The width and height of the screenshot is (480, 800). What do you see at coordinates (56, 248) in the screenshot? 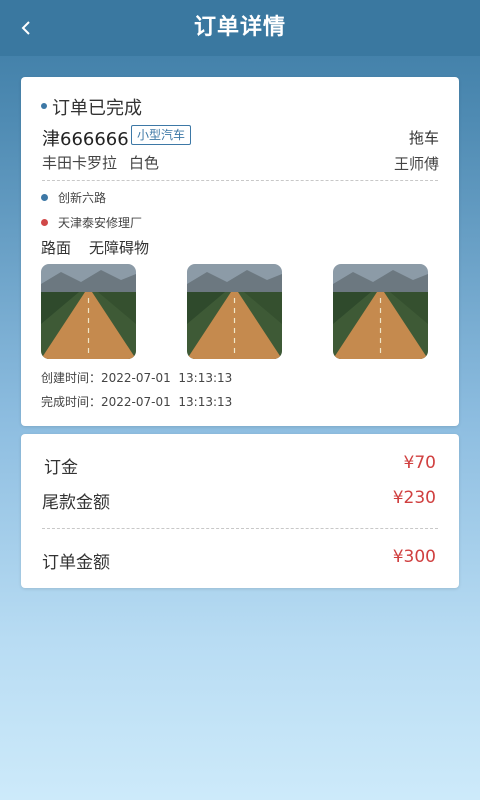
I see `road-label: 路面` at bounding box center [56, 248].